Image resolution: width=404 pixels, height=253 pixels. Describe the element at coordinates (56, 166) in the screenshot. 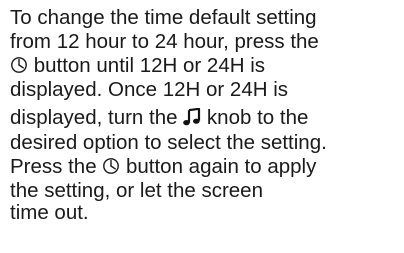

I see `text-line-7a: Press the` at that location.